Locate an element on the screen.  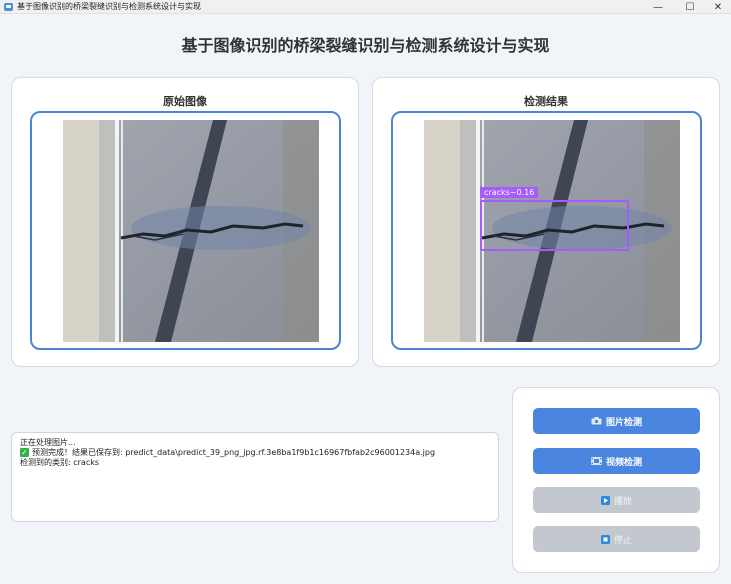
log-line: 检测到的类别: cracks is located at coordinates (60, 462).